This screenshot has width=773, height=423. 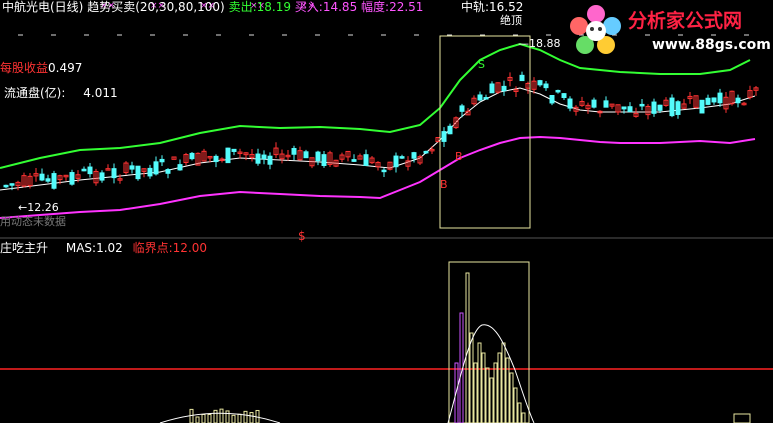 I want to click on eps-value: 0.497, so click(x=65, y=68).